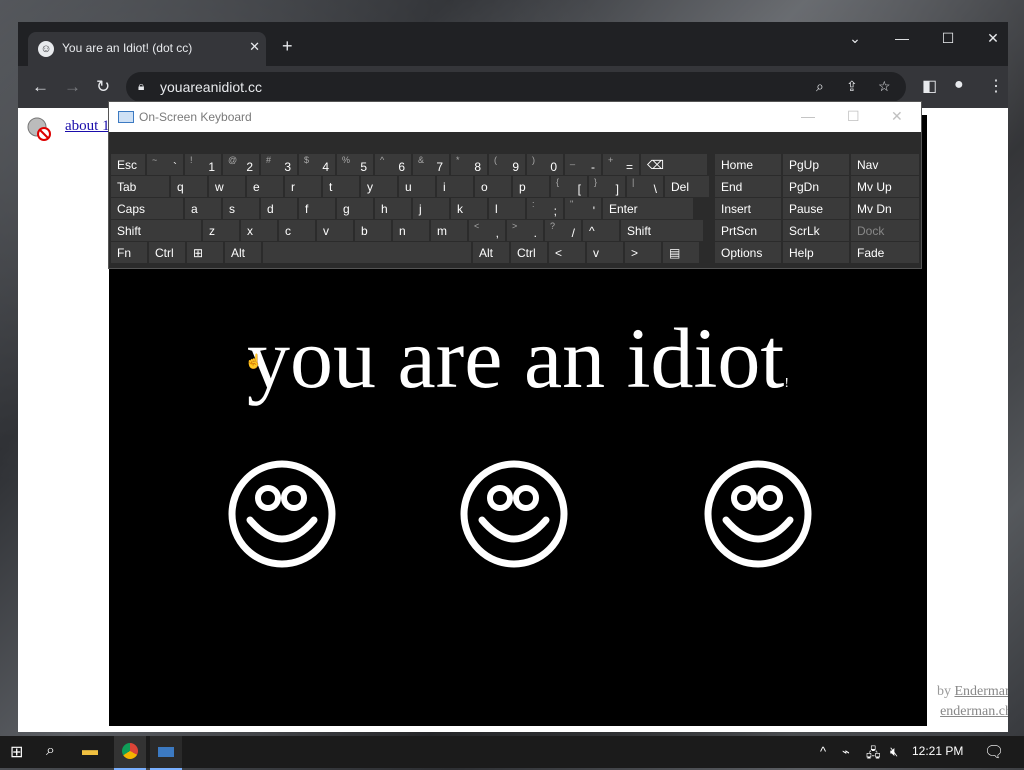 The image size is (1024, 770). What do you see at coordinates (507, 164) in the screenshot?
I see `osk-key: (9` at bounding box center [507, 164].